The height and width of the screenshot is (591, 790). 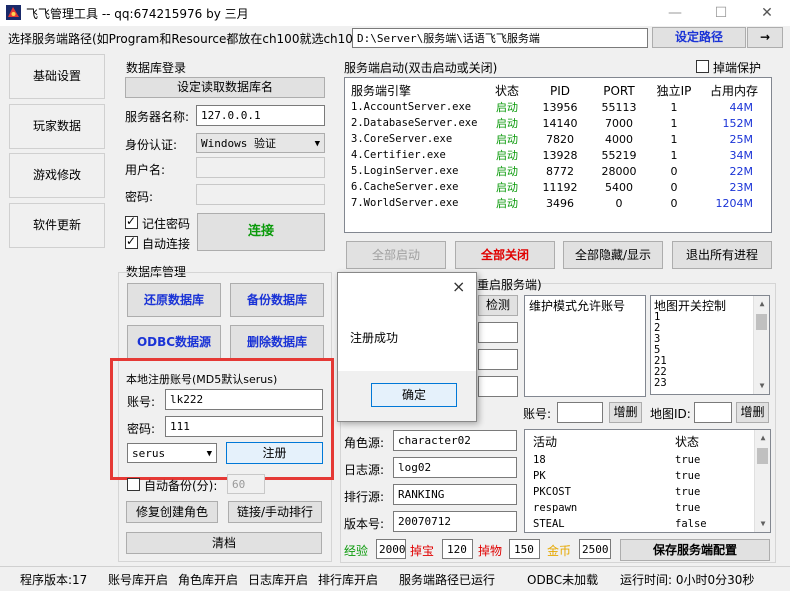 What do you see at coordinates (640, 462) in the screenshot?
I see `activity-row: 18 true` at bounding box center [640, 462].